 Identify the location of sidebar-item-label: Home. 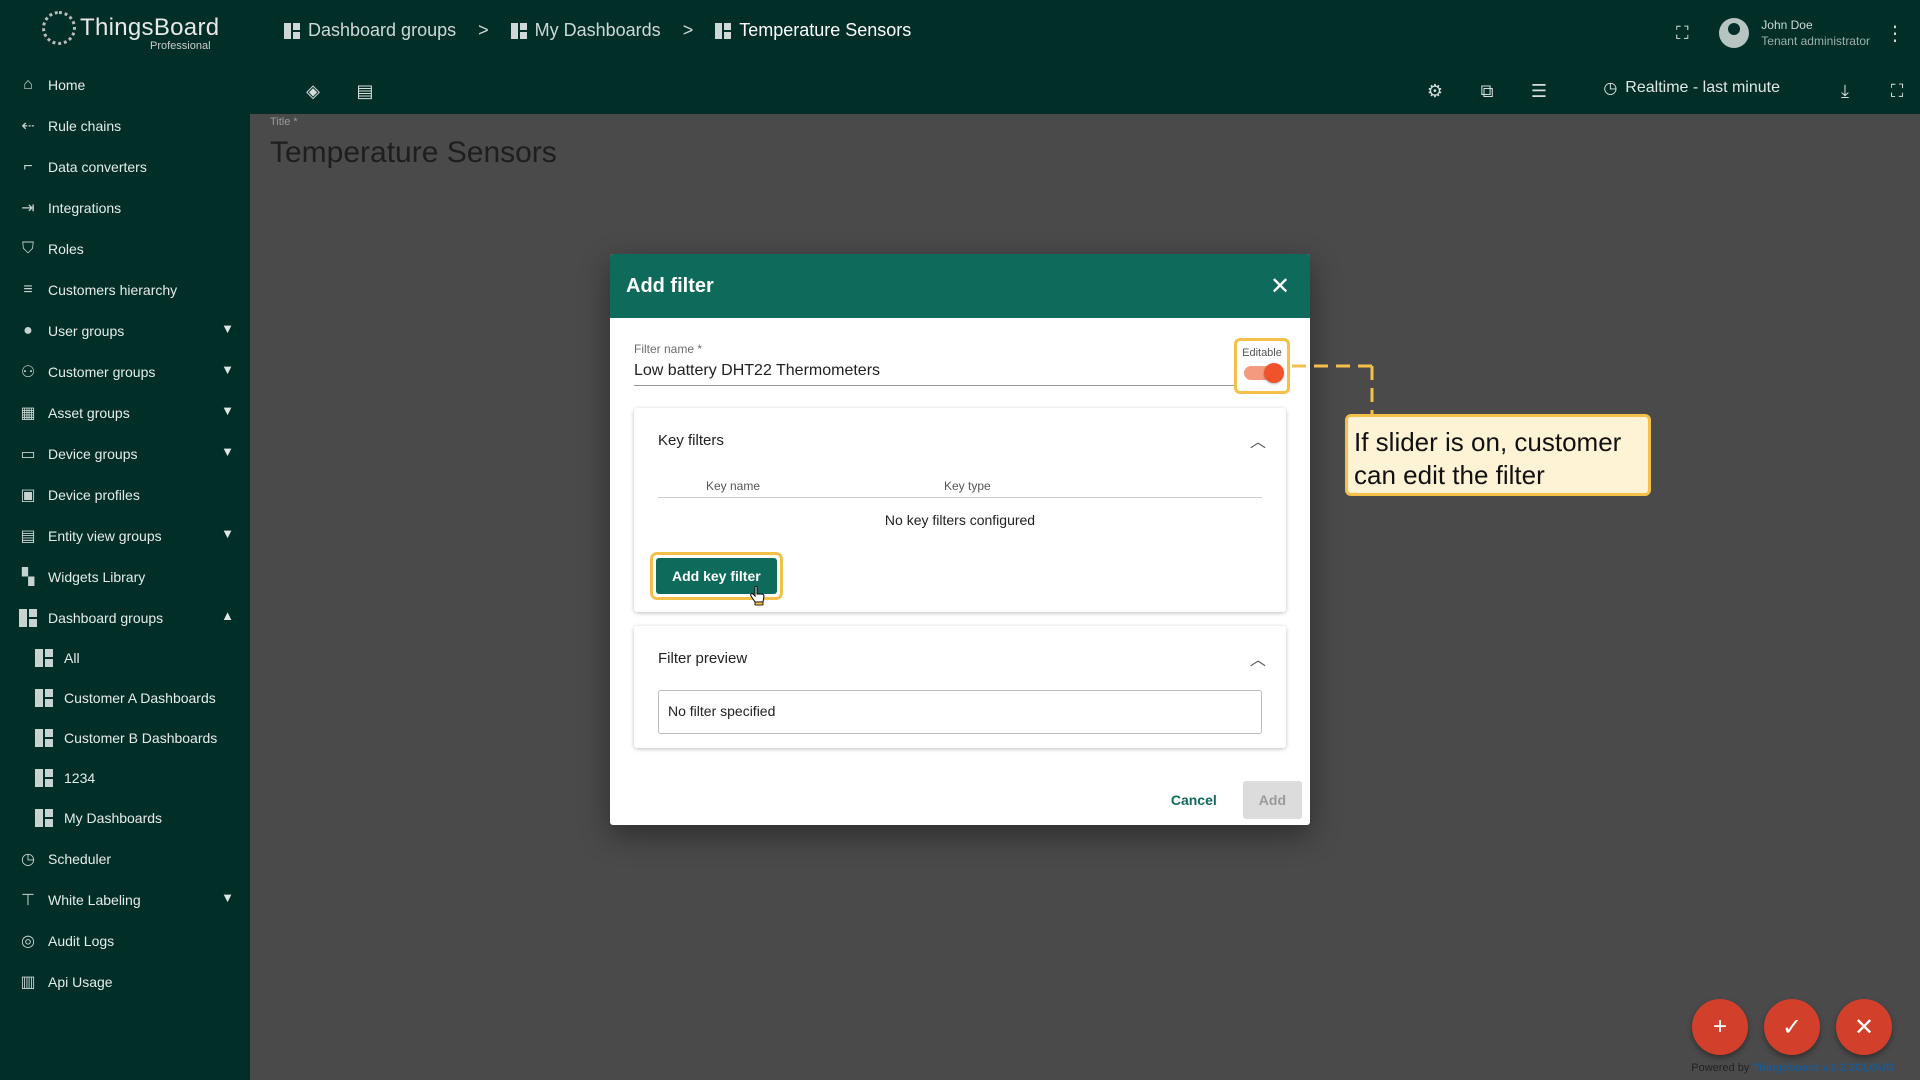
(67, 84).